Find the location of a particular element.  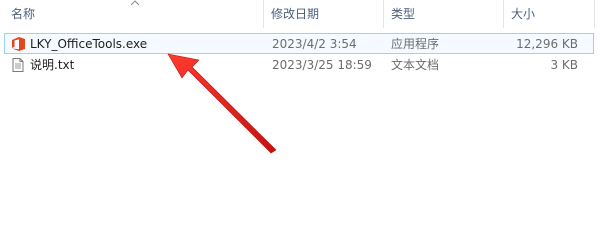

column-header-type: 类型 is located at coordinates (443, 14).